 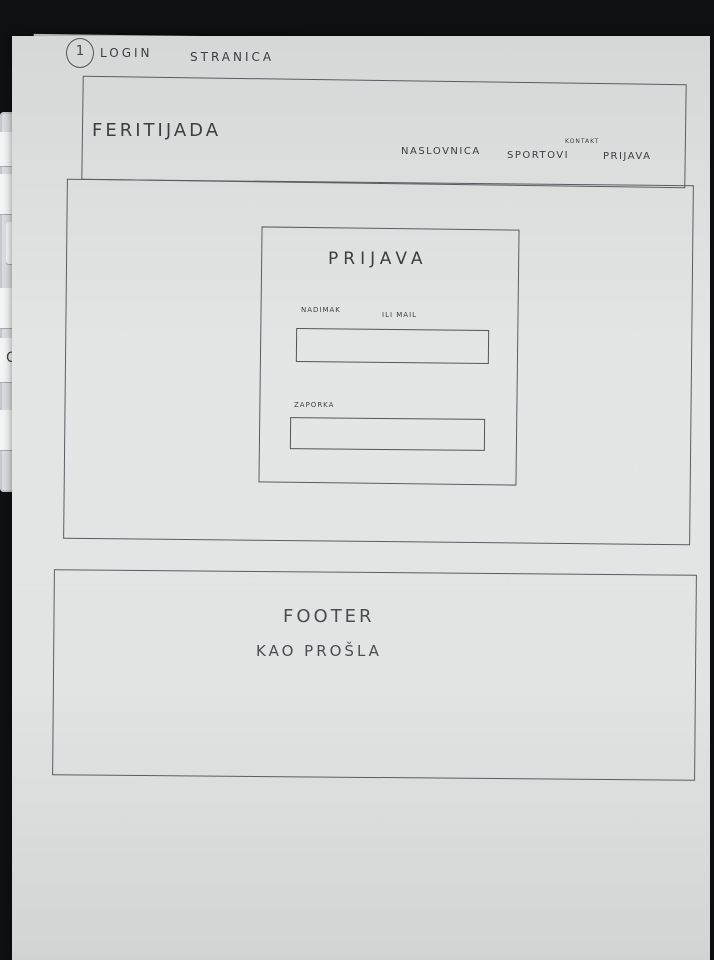 I want to click on username-label-suffix: ILI MAIL, so click(x=400, y=315).